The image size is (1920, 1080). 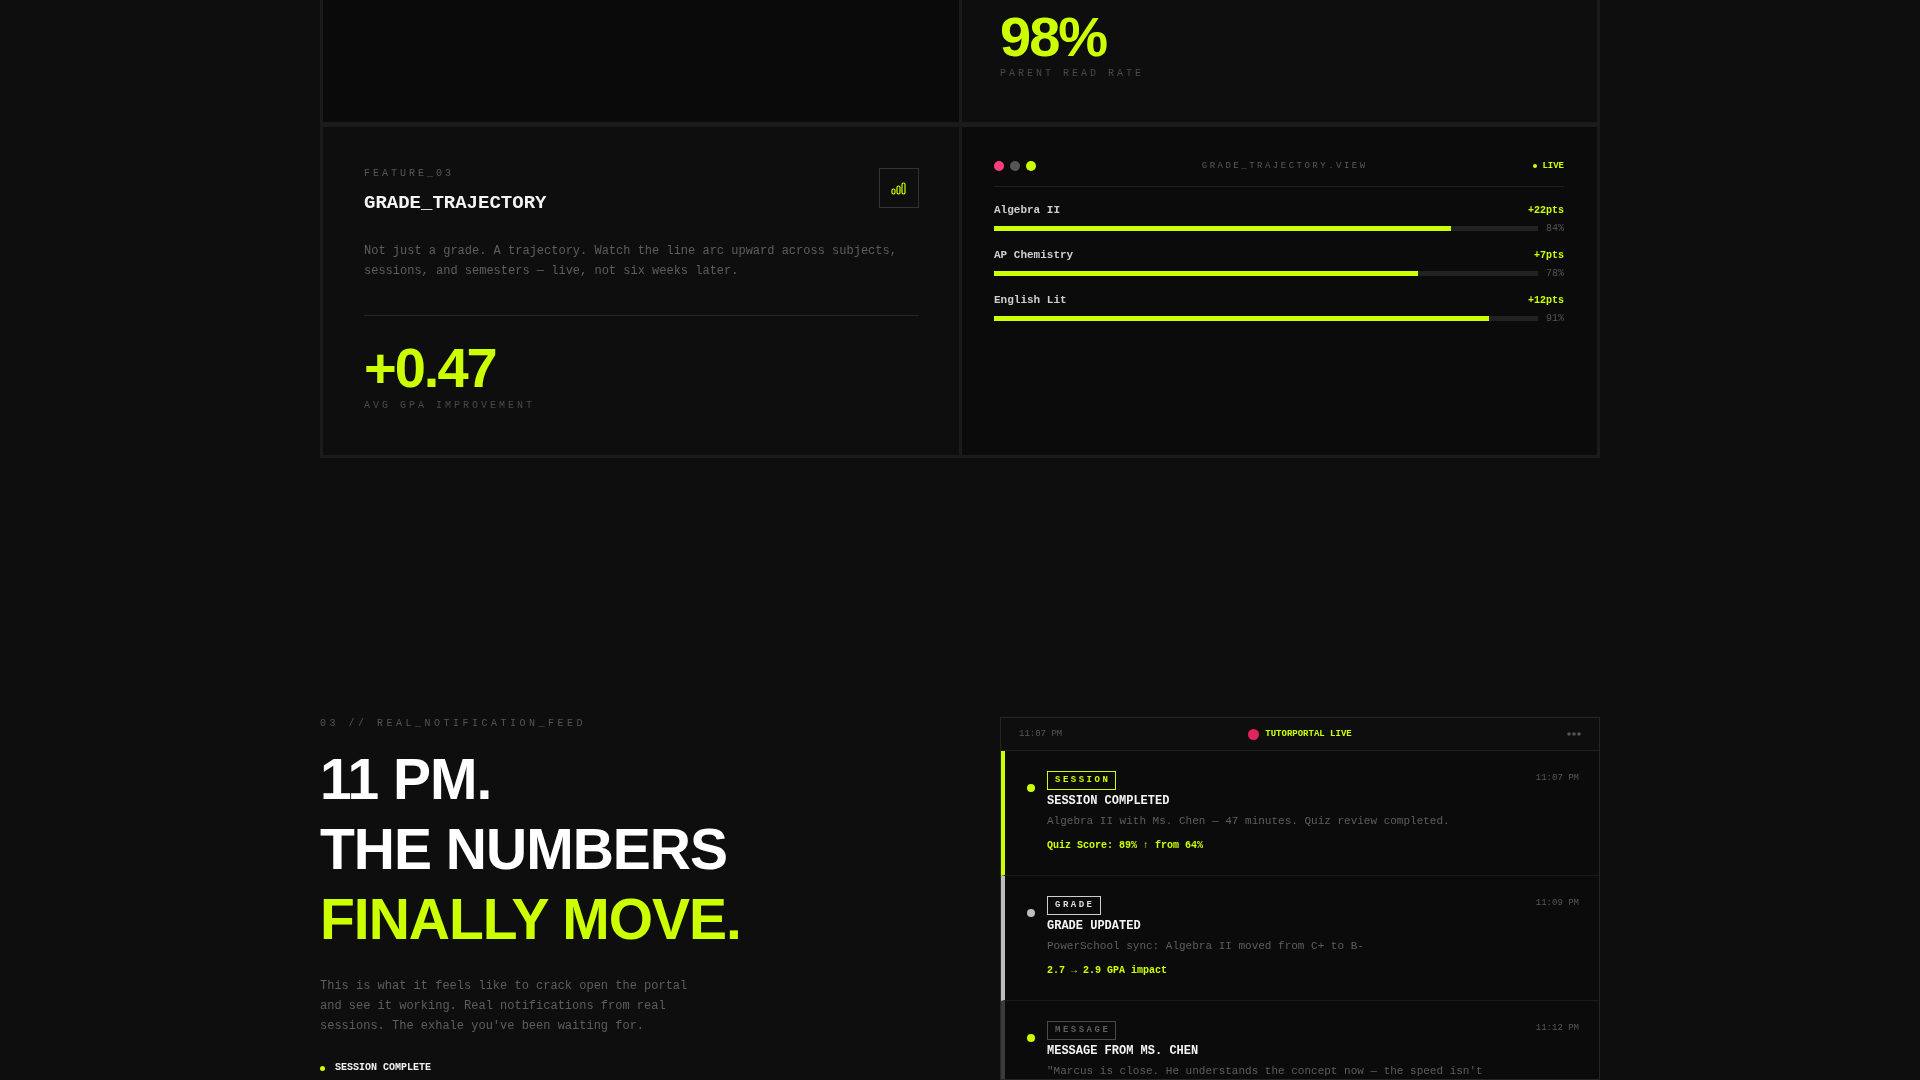 I want to click on notification-body: "Marcus is close. He understands the concept now — the speed isn't, so click(x=1265, y=1071).